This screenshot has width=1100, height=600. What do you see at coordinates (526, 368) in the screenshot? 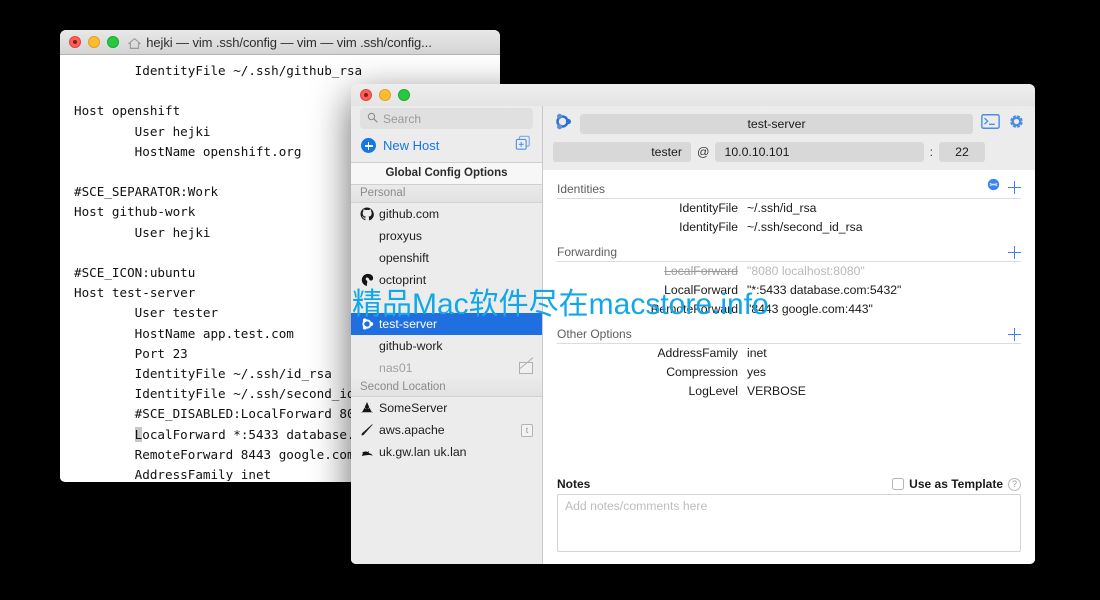
I see `host-disabled-badge` at bounding box center [526, 368].